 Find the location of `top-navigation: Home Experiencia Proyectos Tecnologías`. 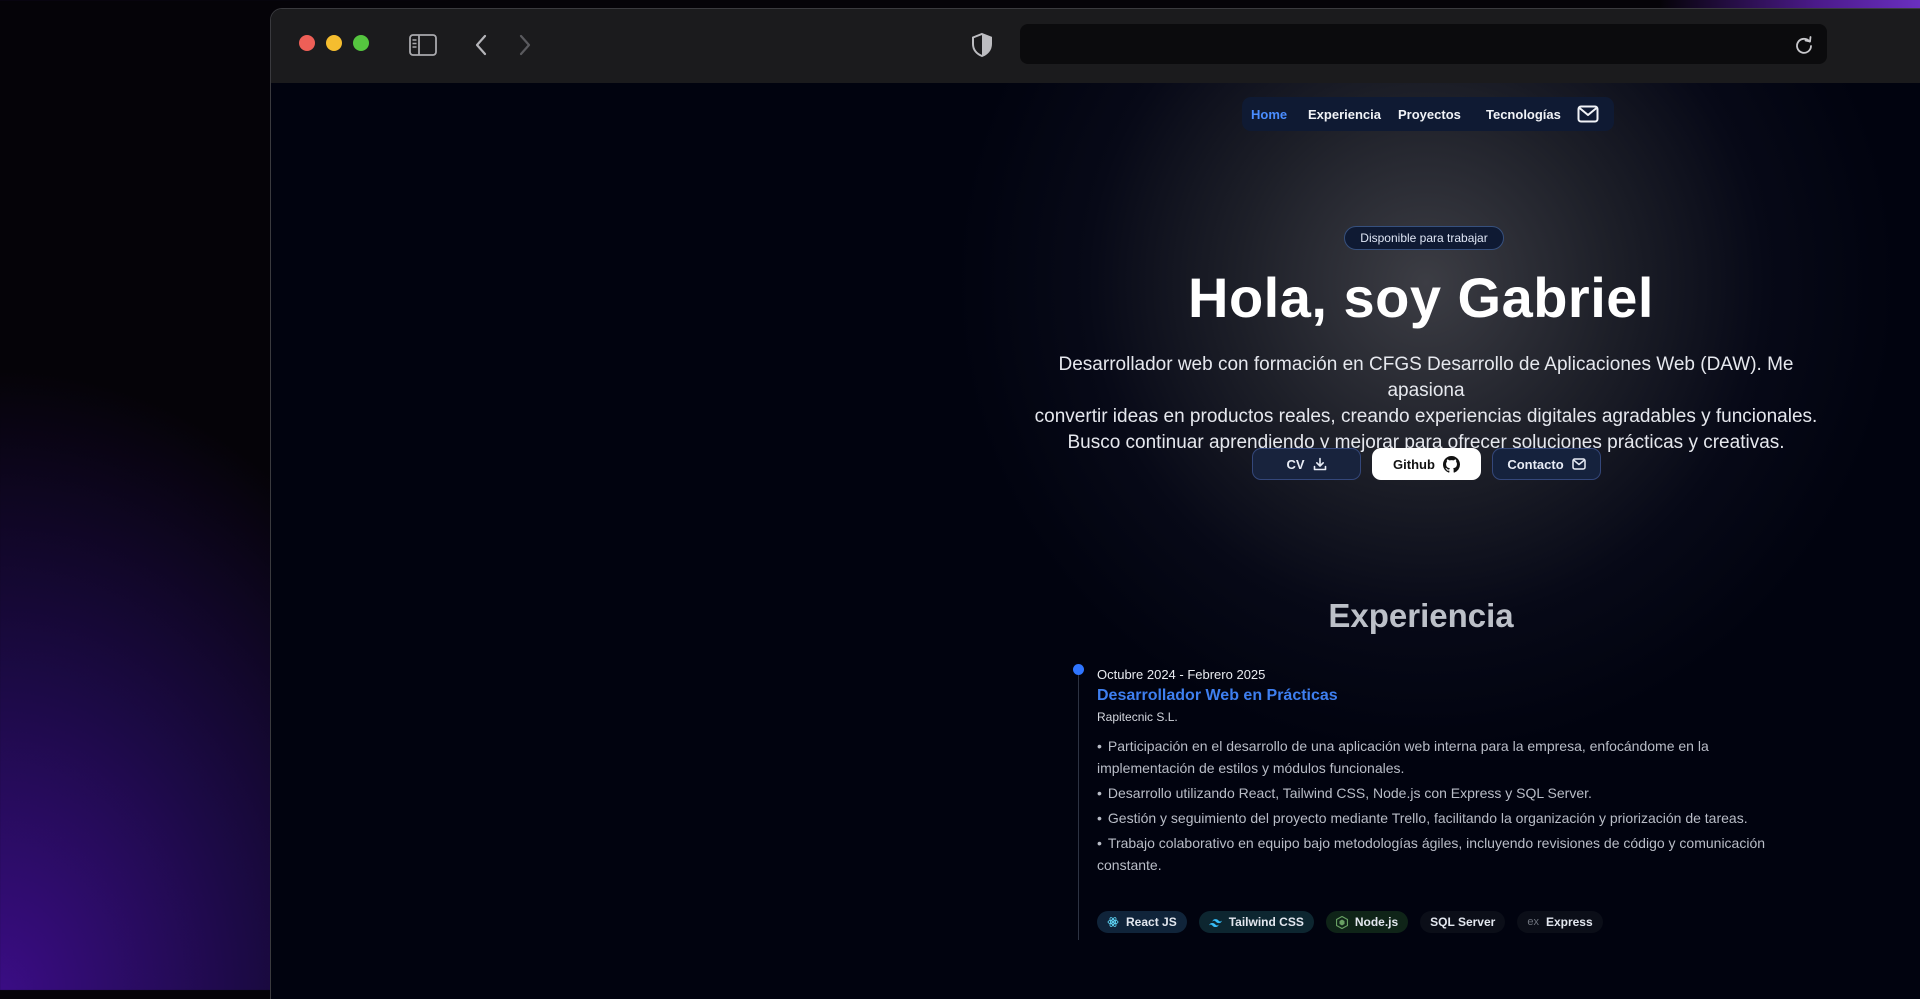

top-navigation: Home Experiencia Proyectos Tecnologías is located at coordinates (1428, 114).